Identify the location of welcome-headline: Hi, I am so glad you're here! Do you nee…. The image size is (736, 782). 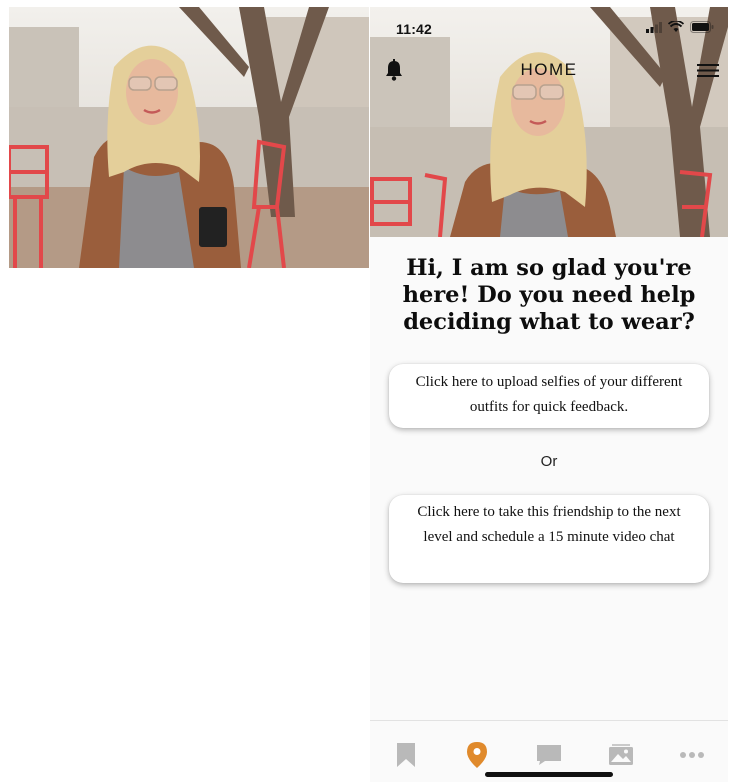
(549, 295).